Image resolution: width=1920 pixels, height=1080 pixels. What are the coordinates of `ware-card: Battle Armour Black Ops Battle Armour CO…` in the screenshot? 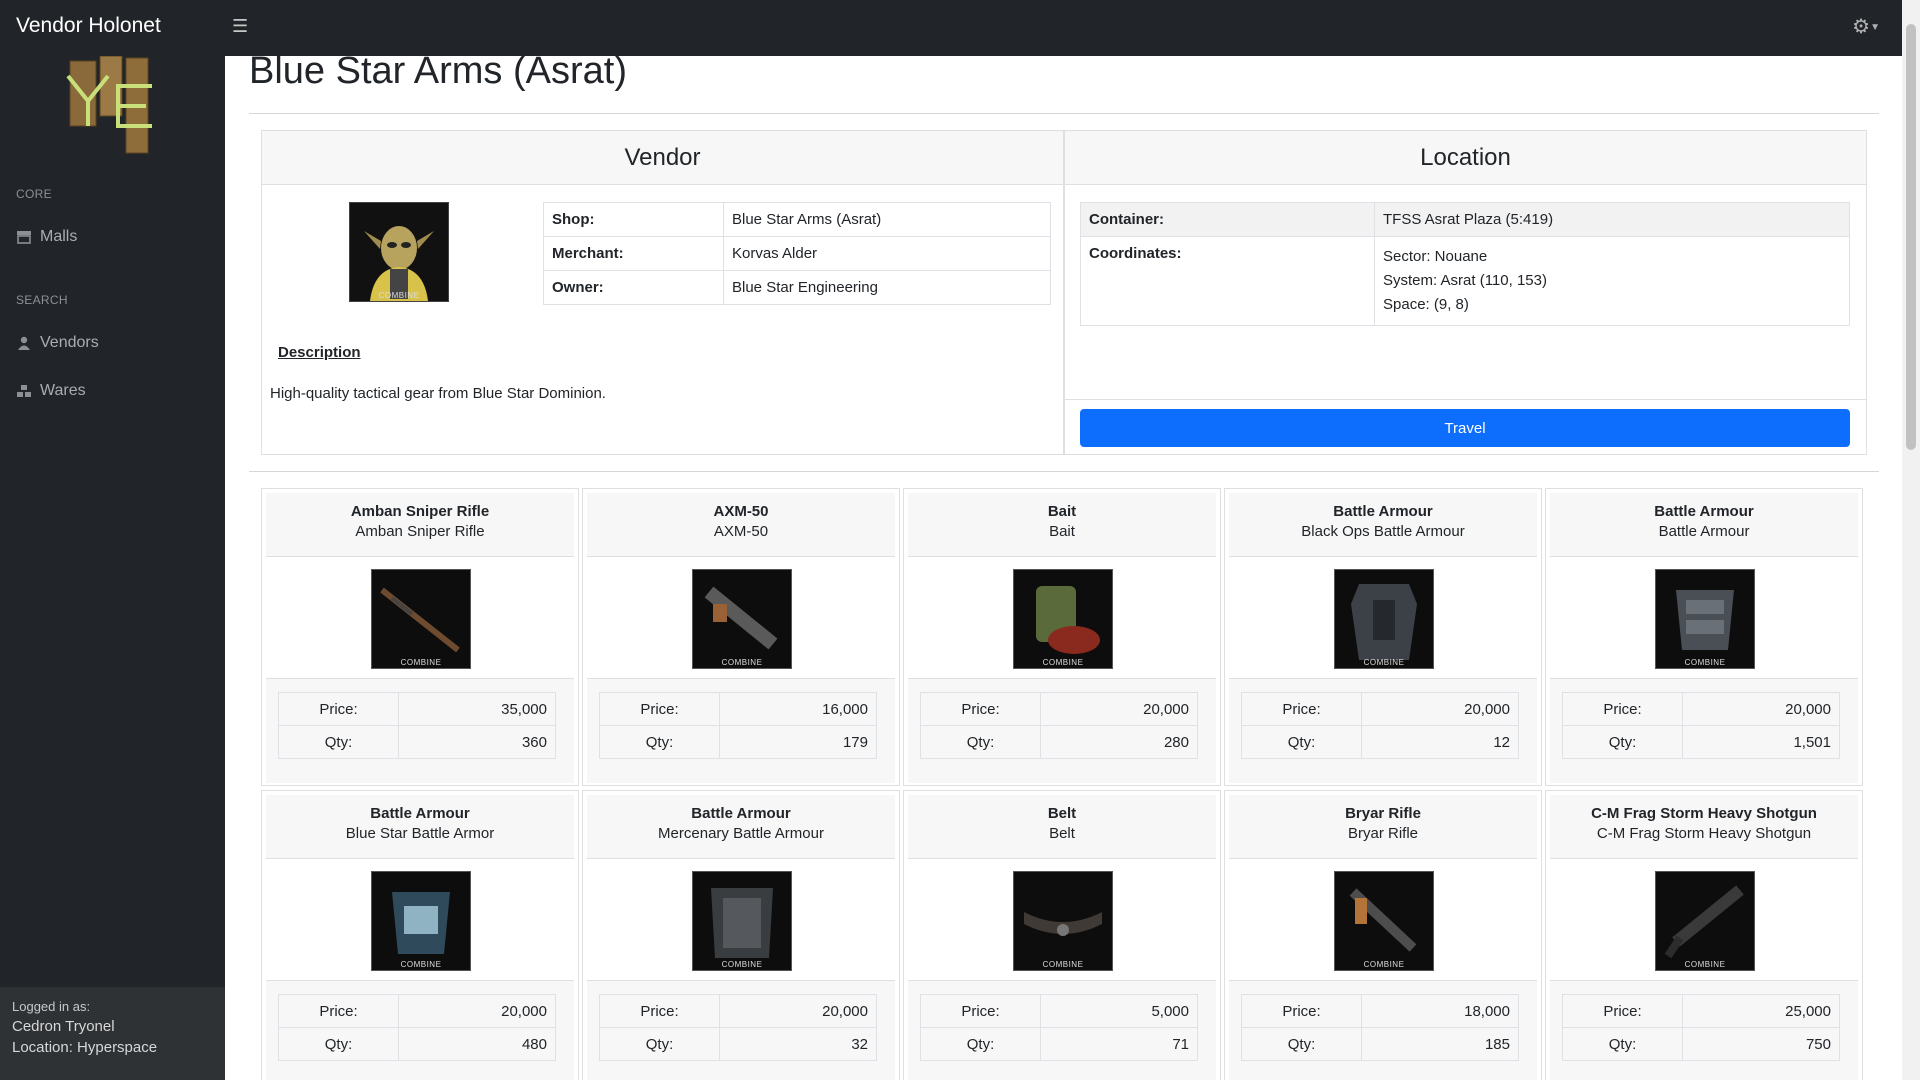 It's located at (1383, 637).